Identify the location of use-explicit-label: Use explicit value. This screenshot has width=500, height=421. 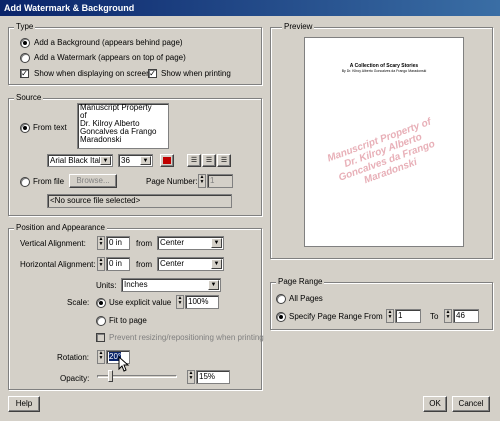
(140, 302).